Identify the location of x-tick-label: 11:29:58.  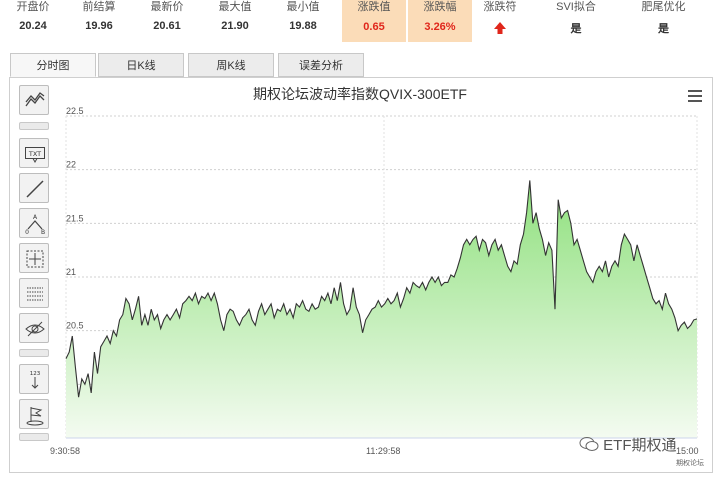
(383, 451).